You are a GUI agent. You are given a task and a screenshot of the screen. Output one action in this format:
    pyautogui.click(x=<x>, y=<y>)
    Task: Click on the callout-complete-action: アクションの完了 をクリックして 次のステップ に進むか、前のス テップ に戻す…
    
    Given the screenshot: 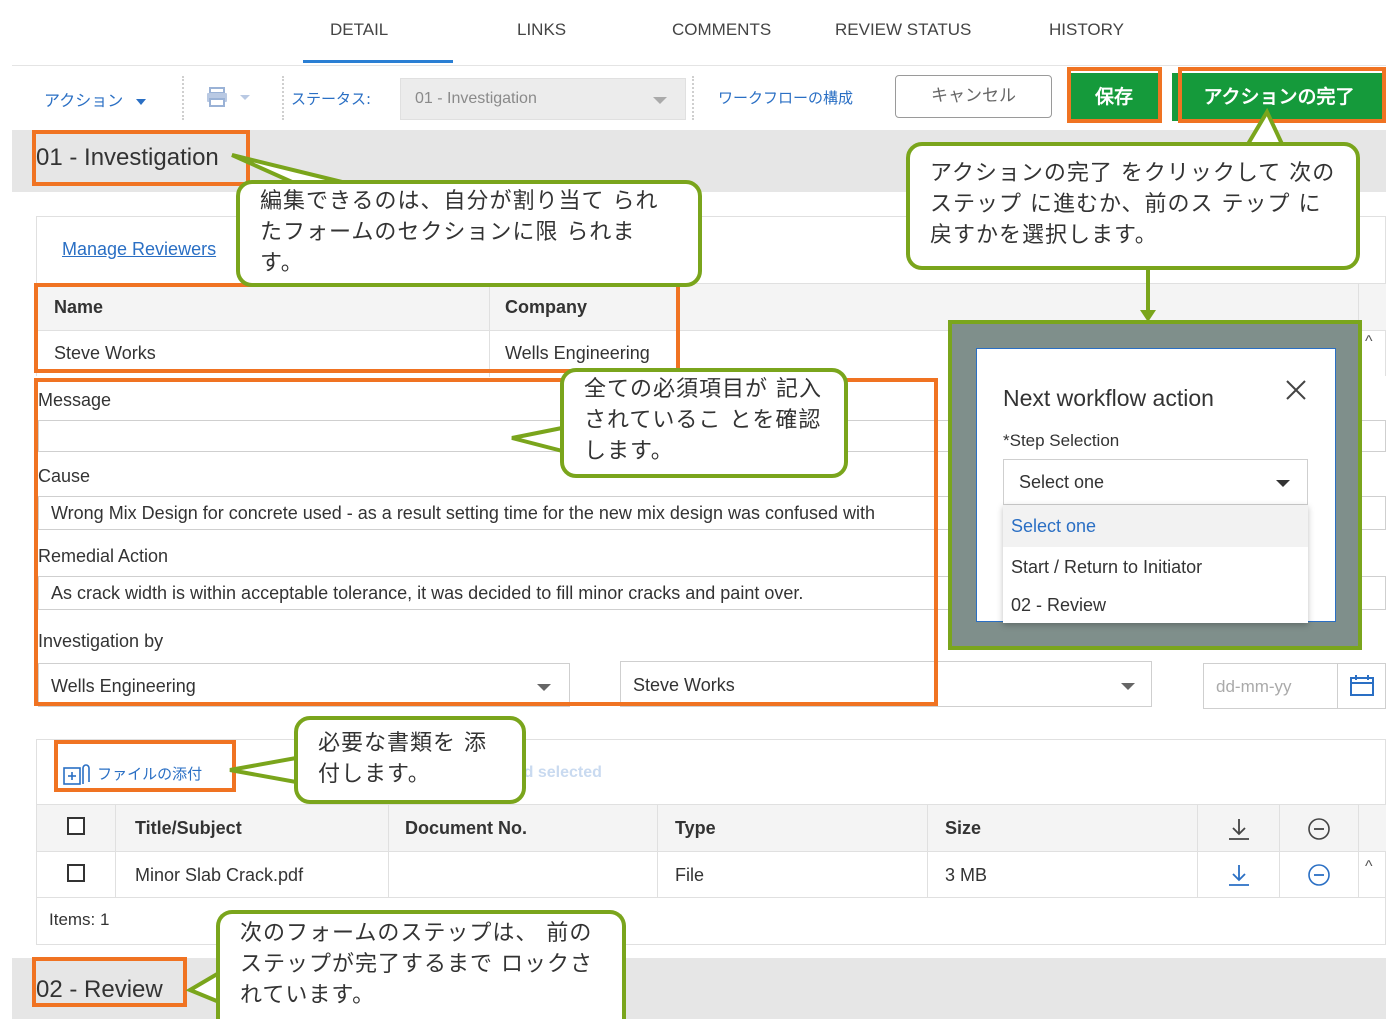 What is the action you would take?
    pyautogui.click(x=1133, y=206)
    